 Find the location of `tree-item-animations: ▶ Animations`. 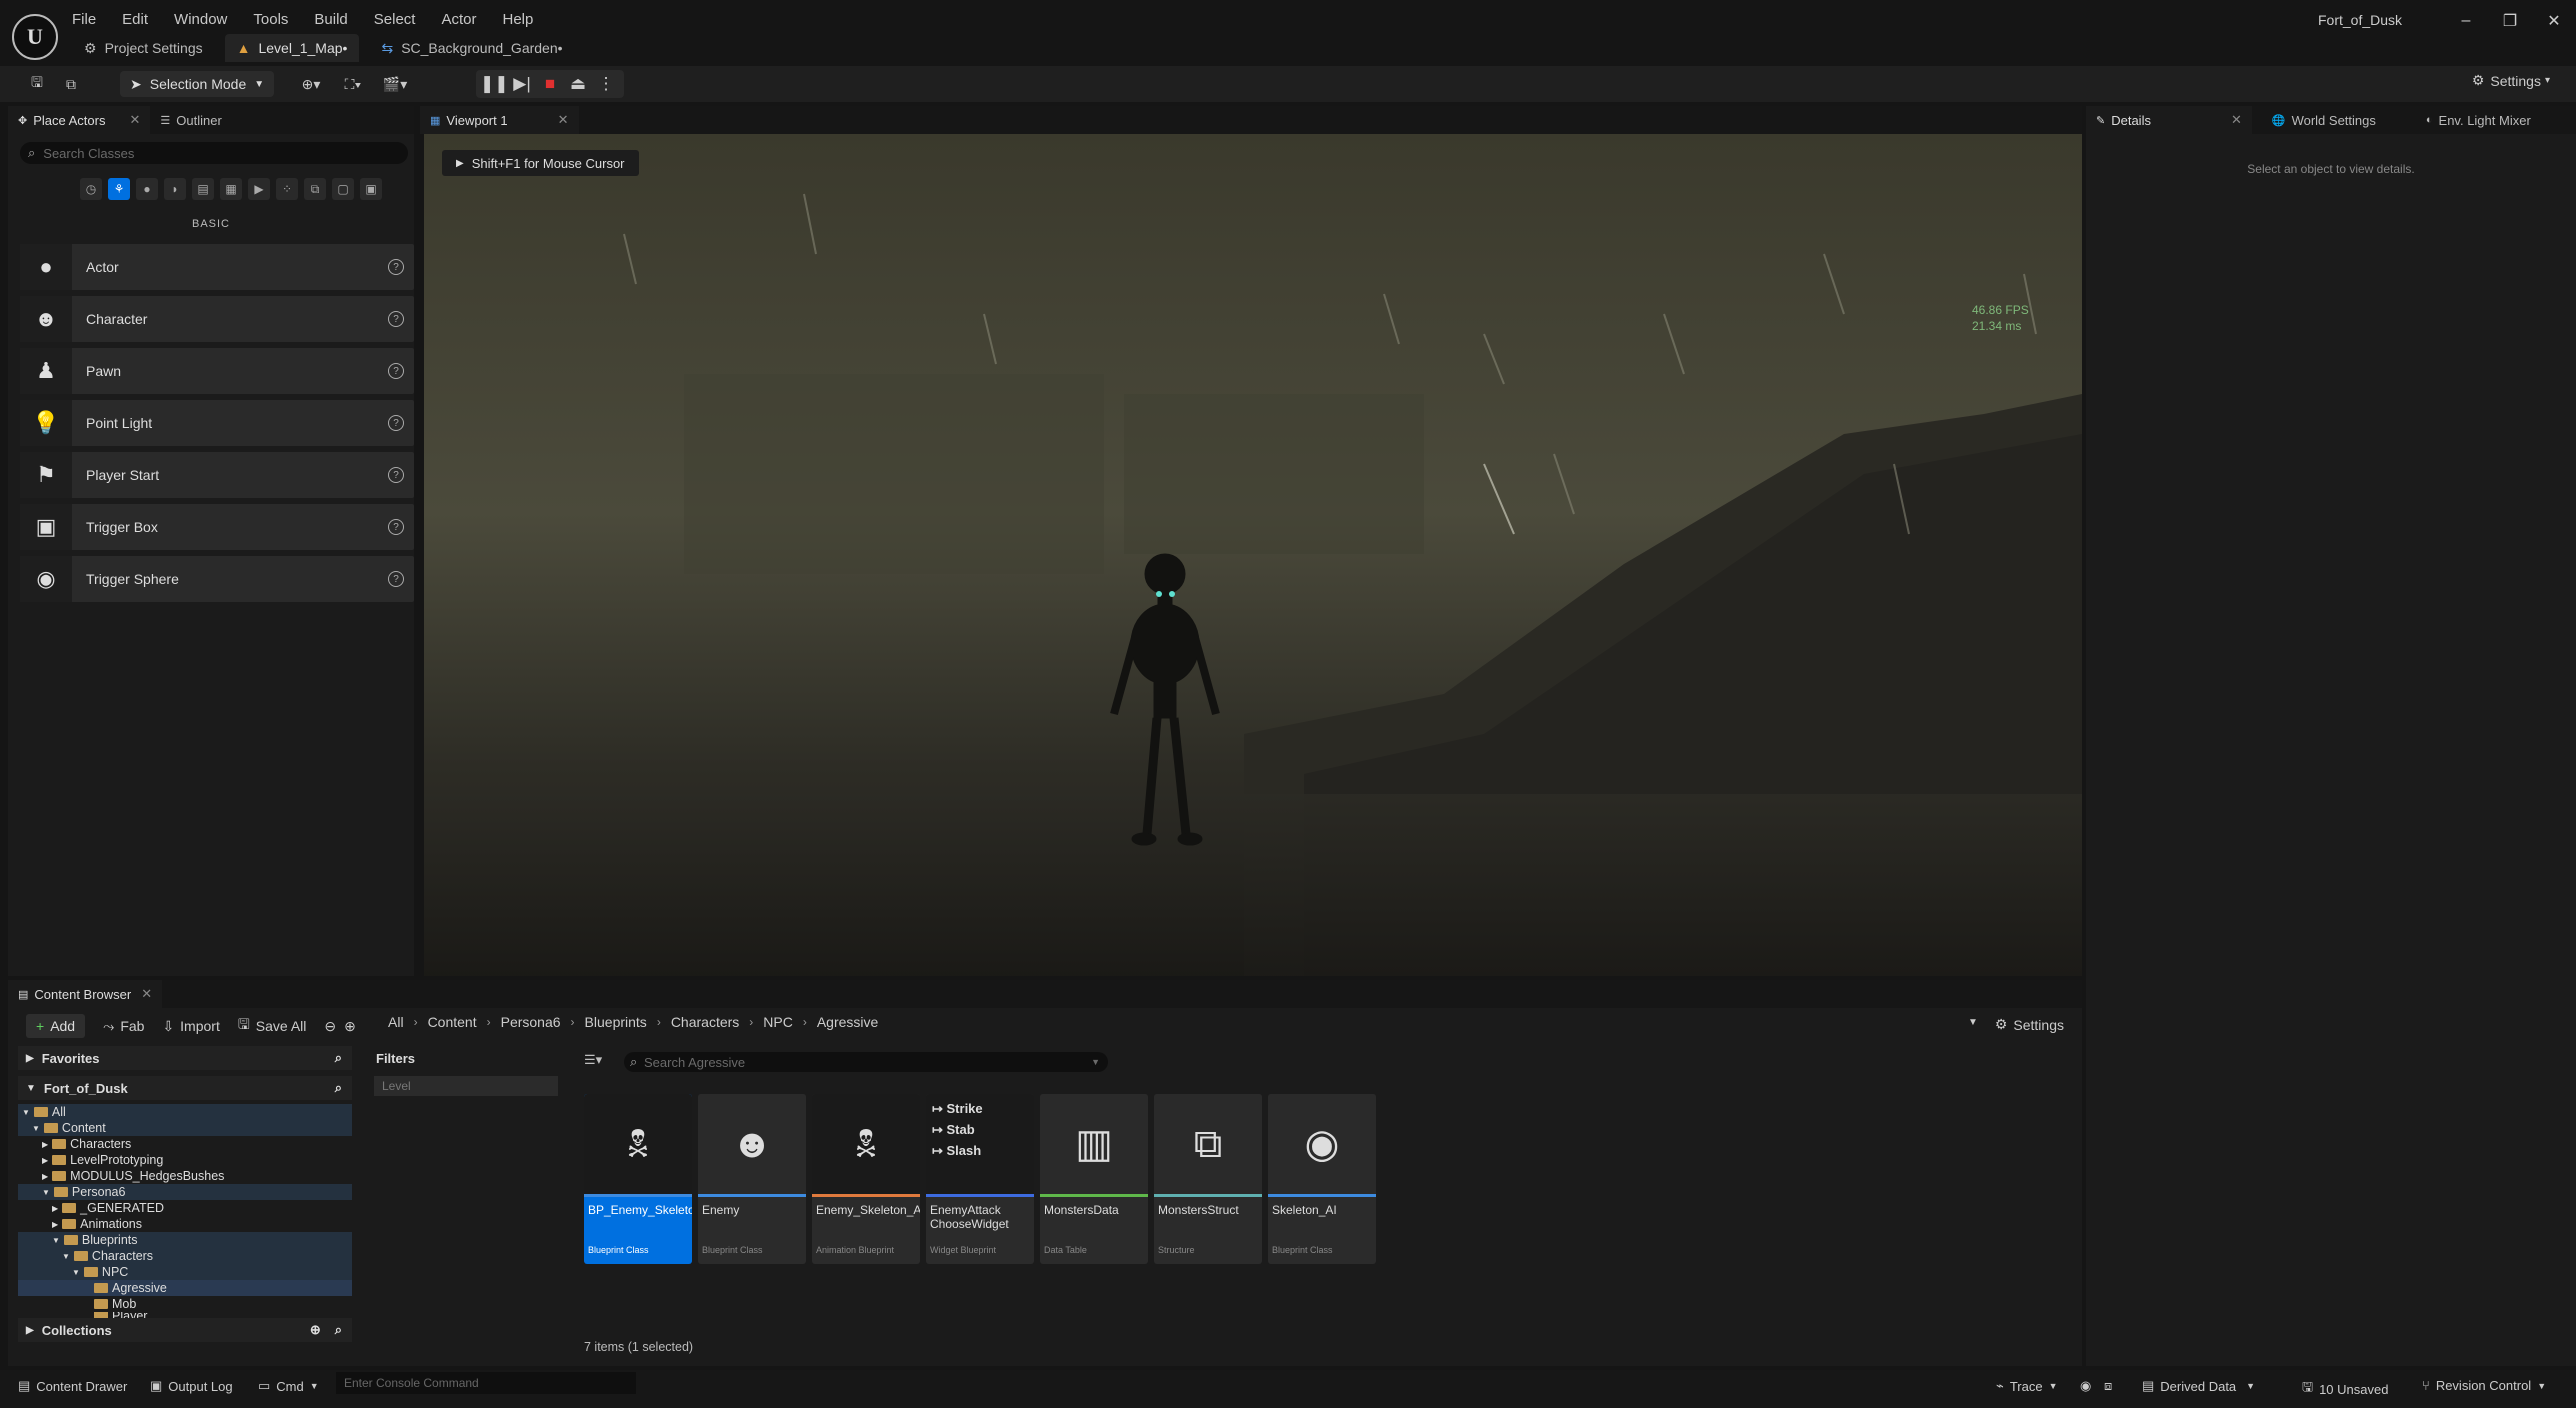

tree-item-animations: ▶ Animations is located at coordinates (185, 1224).